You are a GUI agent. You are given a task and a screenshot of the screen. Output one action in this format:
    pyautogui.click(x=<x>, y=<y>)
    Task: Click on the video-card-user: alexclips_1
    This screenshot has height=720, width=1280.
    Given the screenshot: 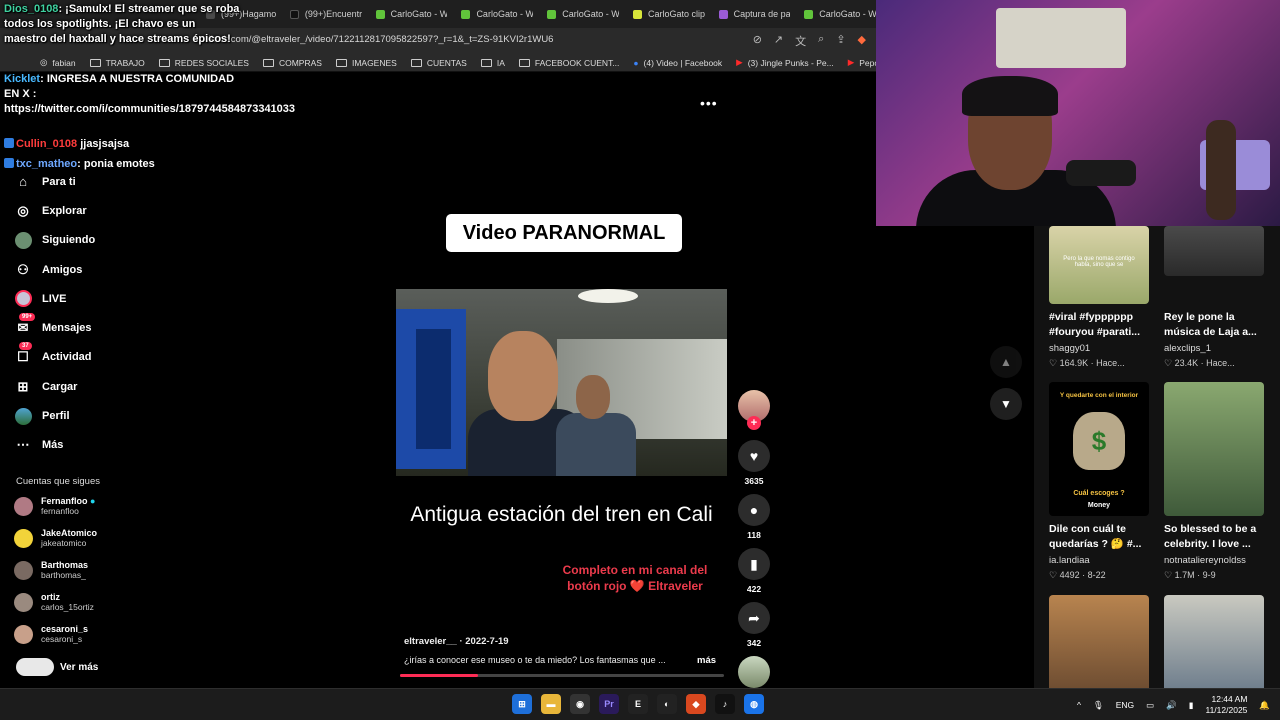 What is the action you would take?
    pyautogui.click(x=1187, y=348)
    